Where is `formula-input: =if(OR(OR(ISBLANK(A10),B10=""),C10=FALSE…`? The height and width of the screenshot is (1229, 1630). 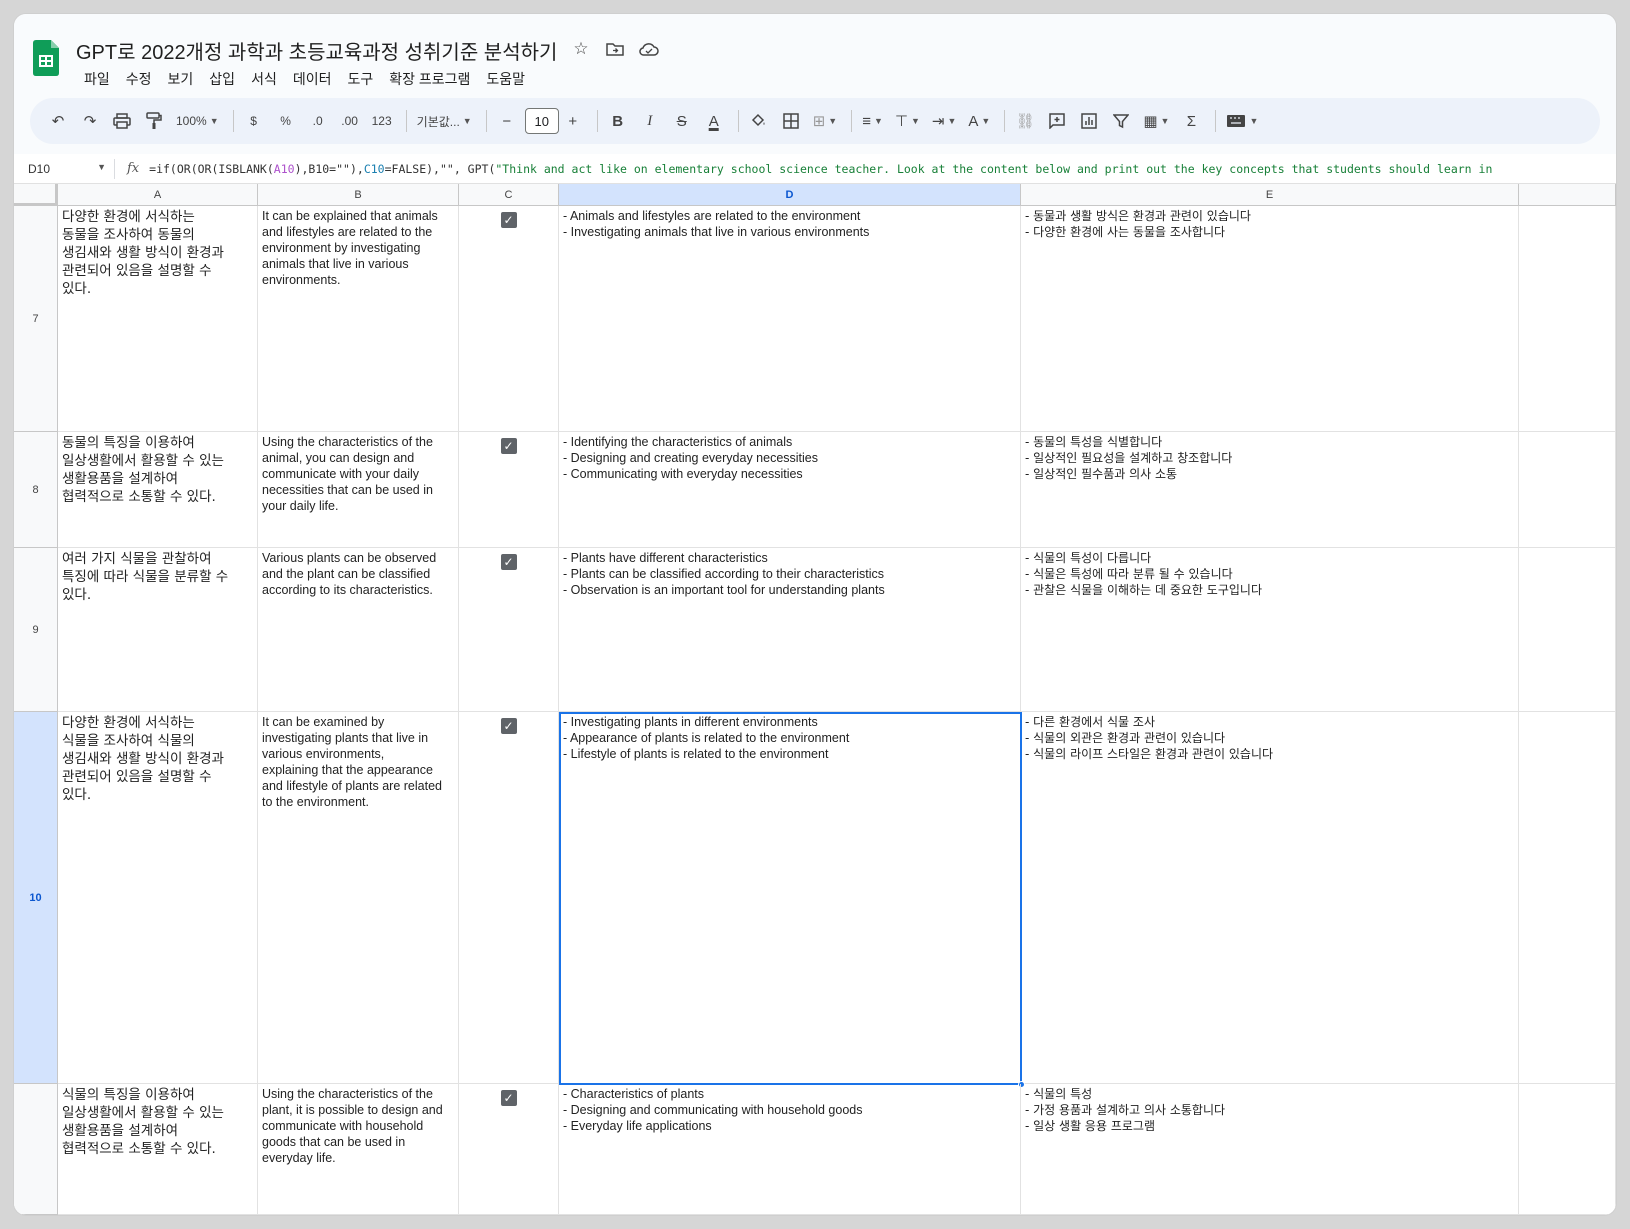 formula-input: =if(OR(OR(ISBLANK(A10),B10=""),C10=FALSE… is located at coordinates (820, 169).